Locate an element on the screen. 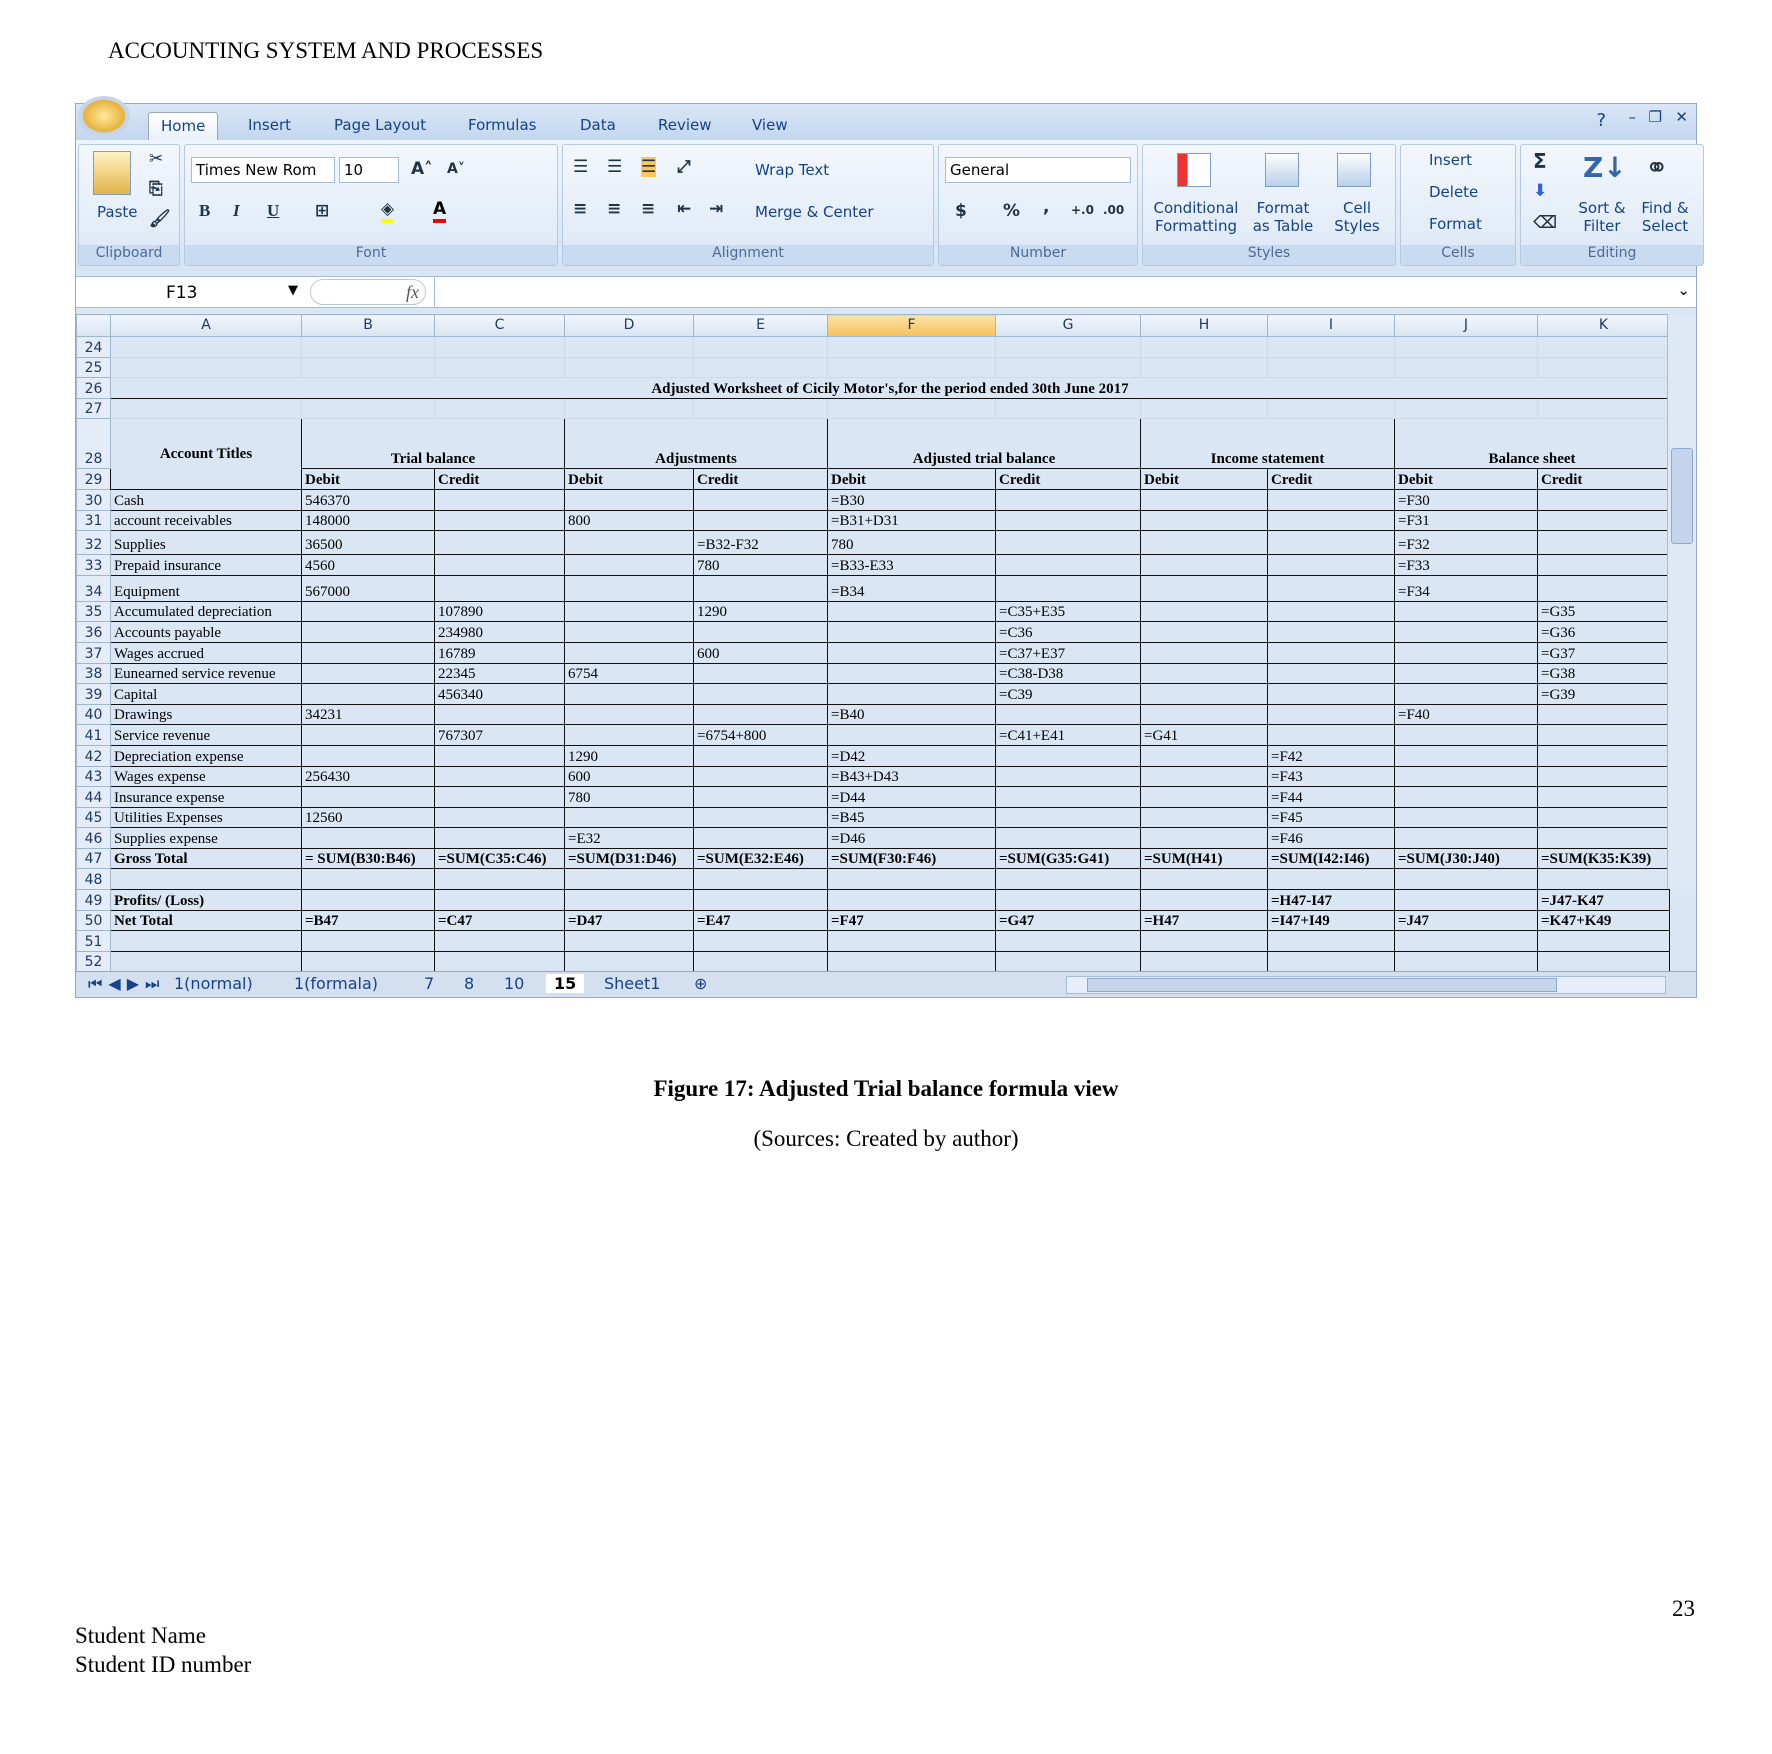  row-header: 37 is located at coordinates (93, 652).